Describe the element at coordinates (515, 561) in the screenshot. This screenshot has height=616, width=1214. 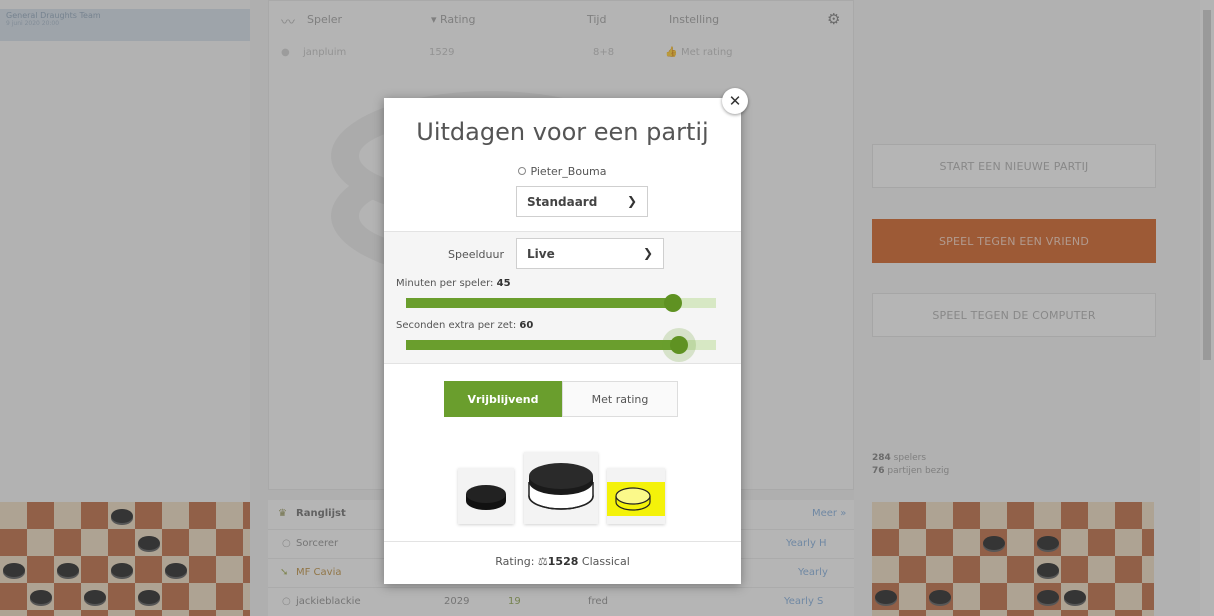
I see `rating-label: Rating:` at that location.